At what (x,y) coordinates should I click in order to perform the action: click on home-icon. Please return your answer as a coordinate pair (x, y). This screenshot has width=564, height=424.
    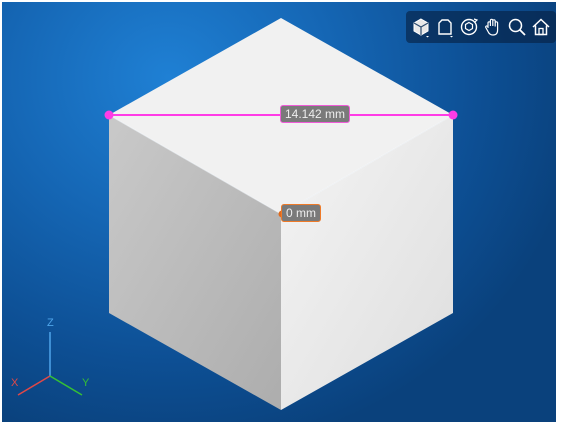
    Looking at the image, I should click on (541, 27).